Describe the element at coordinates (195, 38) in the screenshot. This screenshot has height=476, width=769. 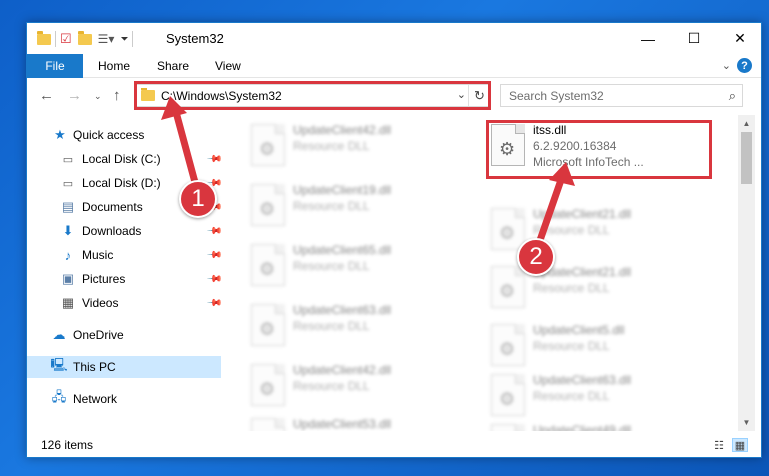
I see `window-title: System32` at that location.